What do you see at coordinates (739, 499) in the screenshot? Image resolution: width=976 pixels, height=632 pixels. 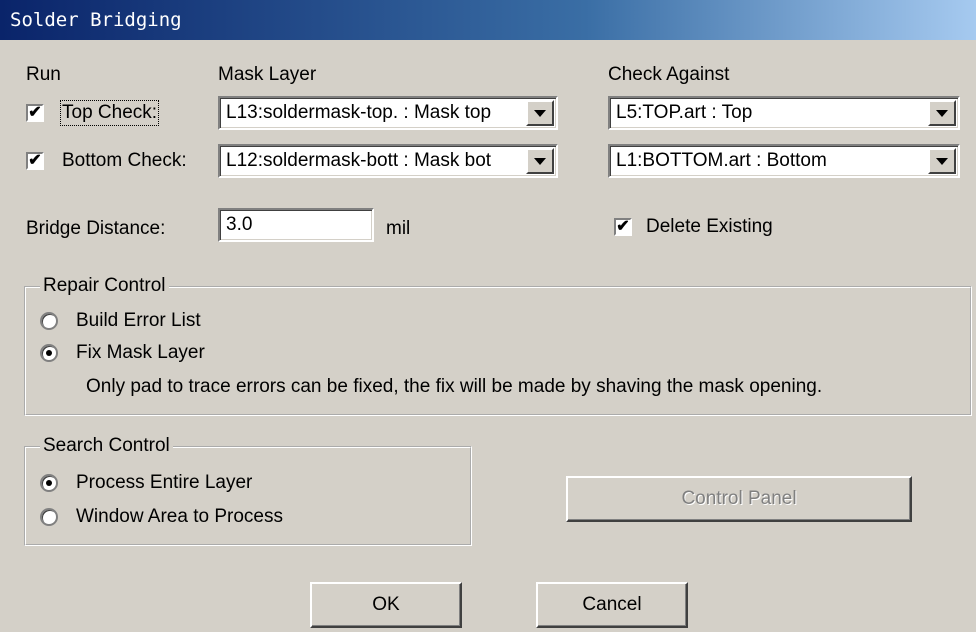 I see `control-panel-button: Control Panel` at bounding box center [739, 499].